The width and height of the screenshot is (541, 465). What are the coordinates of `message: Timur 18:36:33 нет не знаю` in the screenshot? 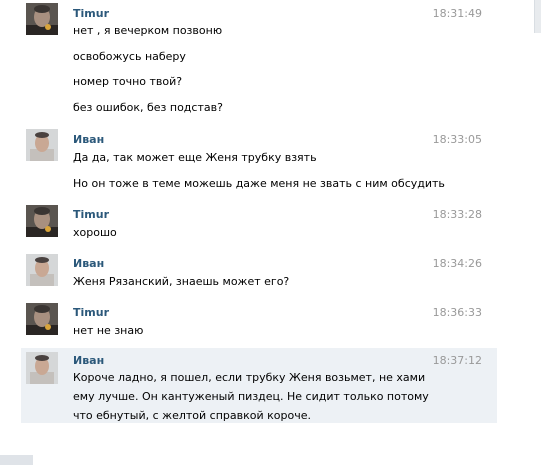 It's located at (259, 322).